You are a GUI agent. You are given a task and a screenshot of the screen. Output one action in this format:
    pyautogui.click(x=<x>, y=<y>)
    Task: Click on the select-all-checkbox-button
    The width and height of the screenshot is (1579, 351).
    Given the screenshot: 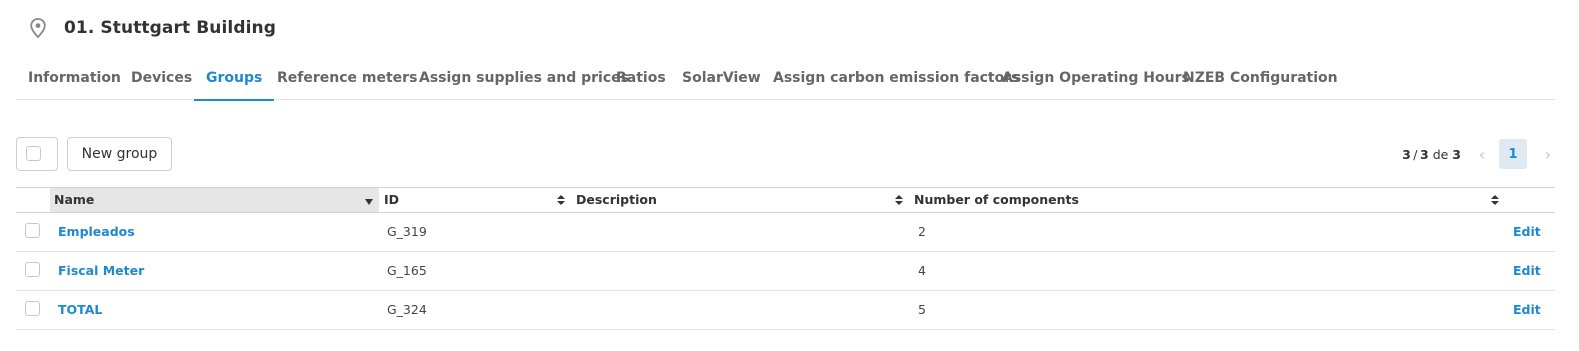 What is the action you would take?
    pyautogui.click(x=37, y=154)
    